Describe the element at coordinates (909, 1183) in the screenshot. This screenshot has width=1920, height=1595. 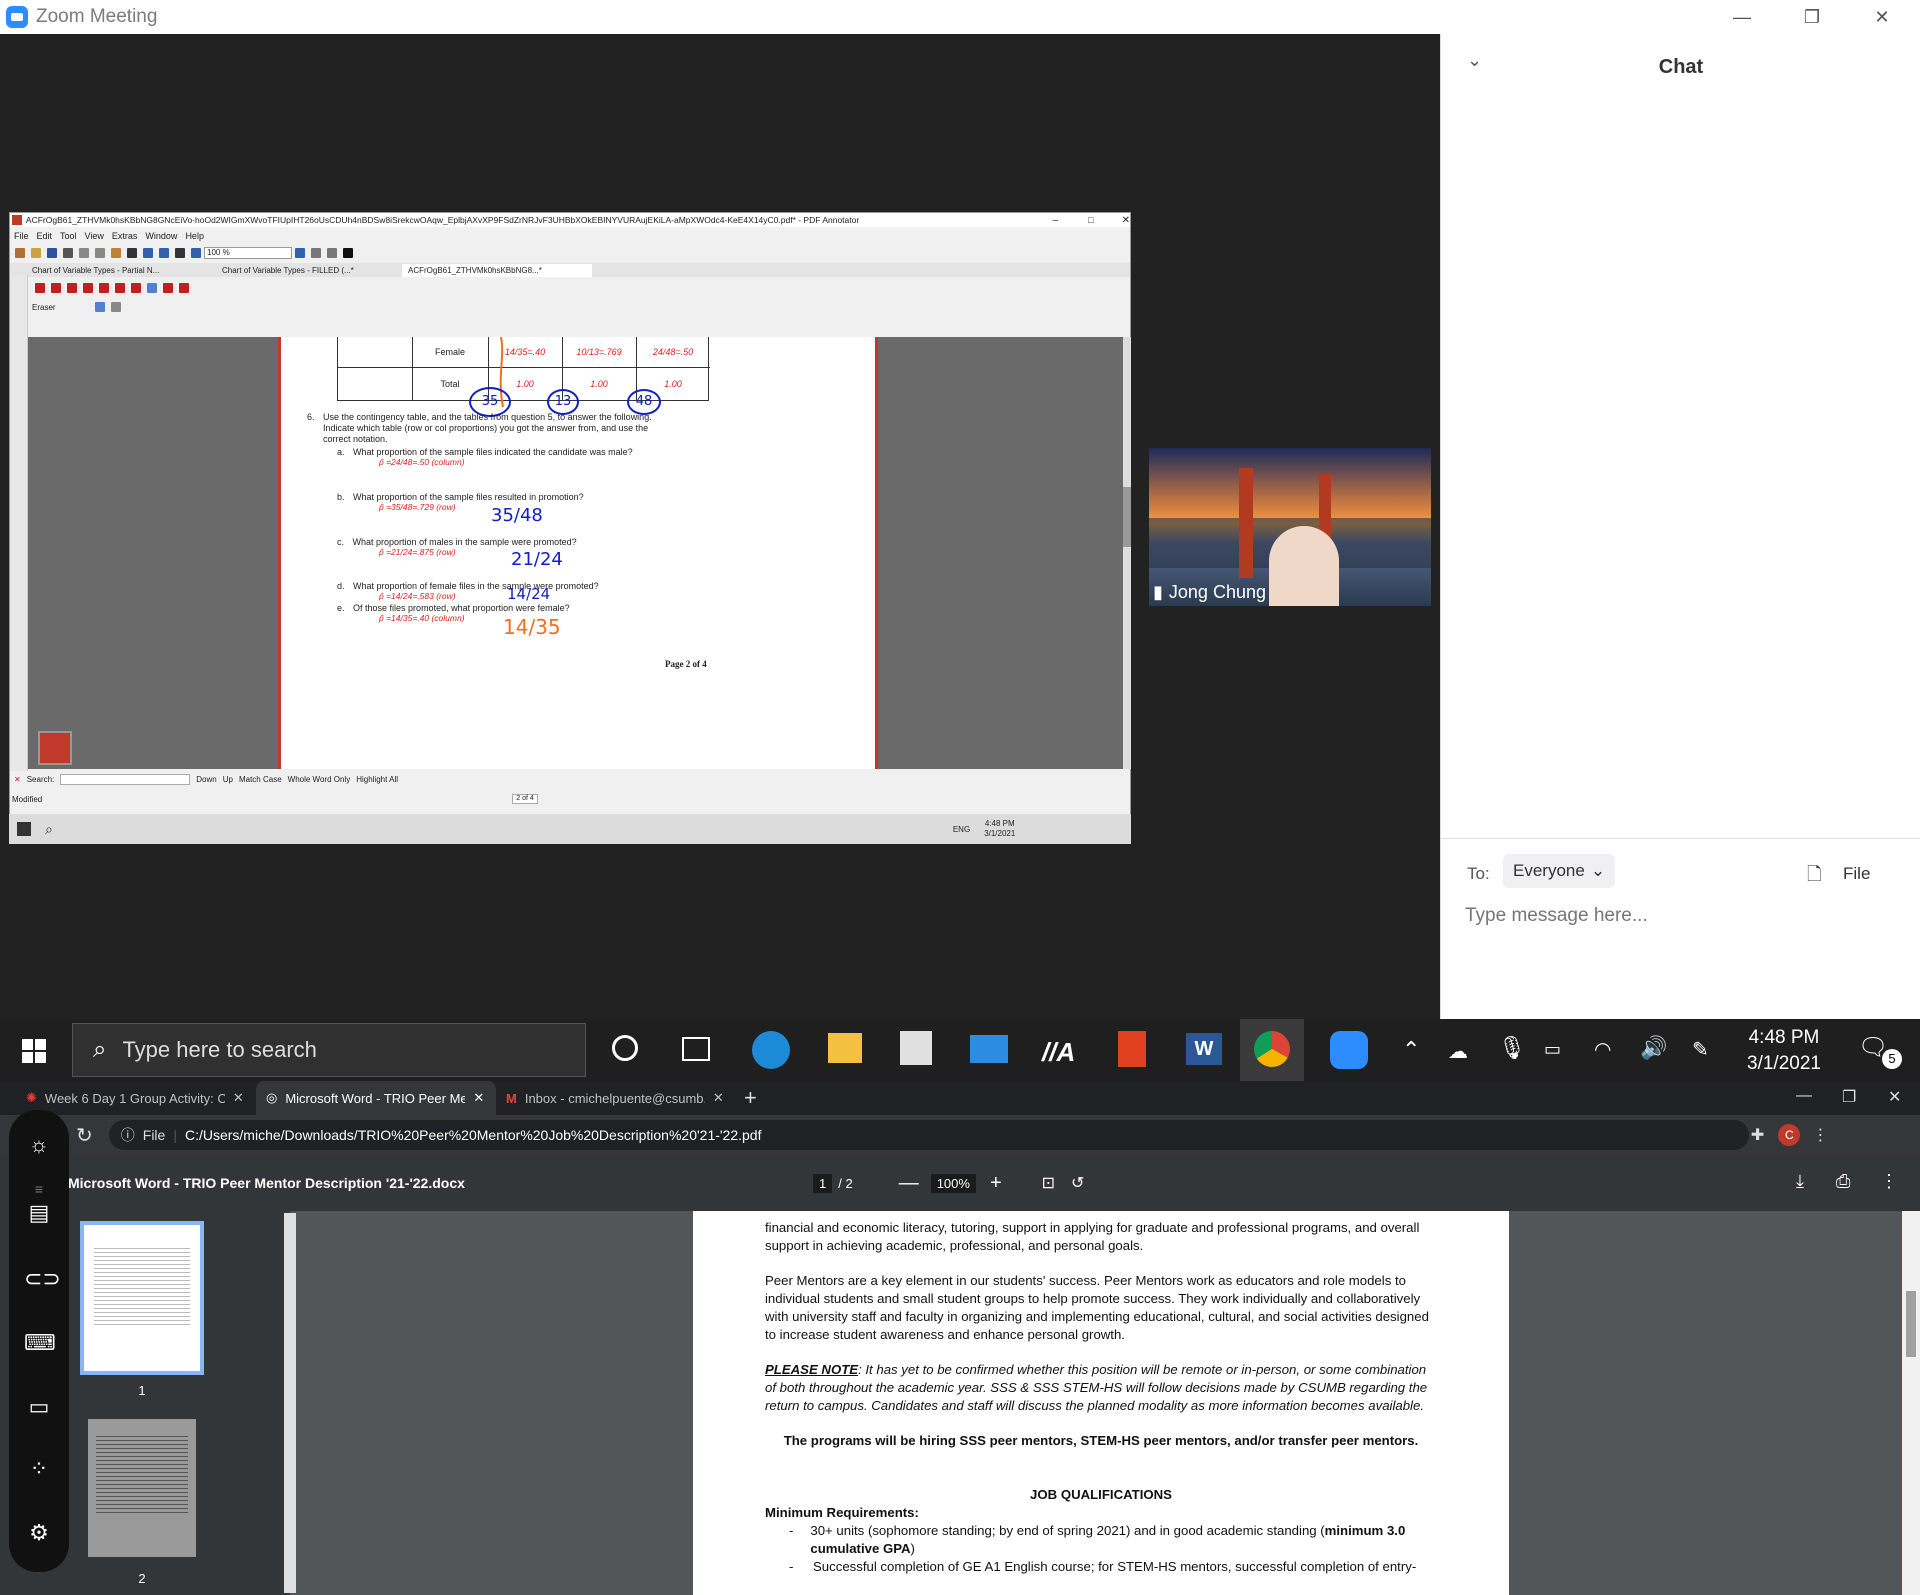
I see `zoom-out-button: —` at that location.